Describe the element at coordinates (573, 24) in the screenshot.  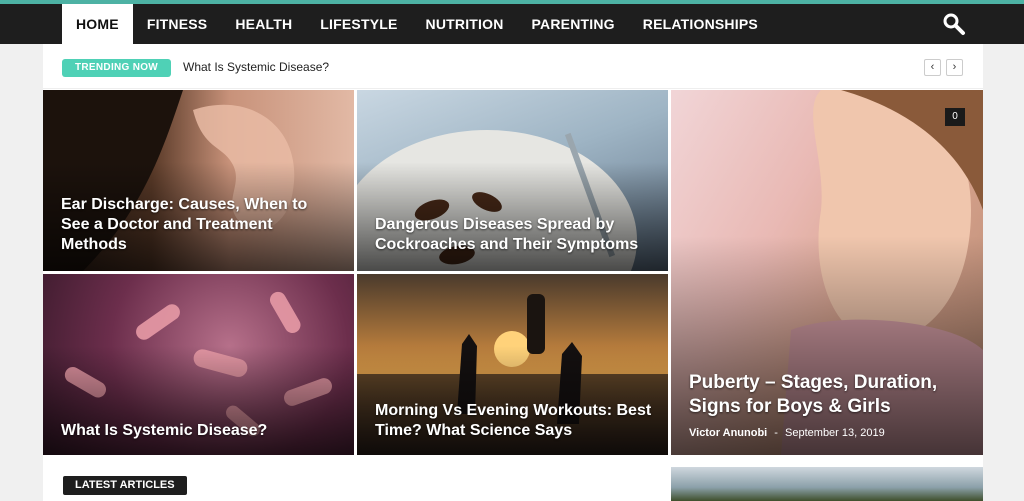
I see `nav-item-parenting: PARENTING` at that location.